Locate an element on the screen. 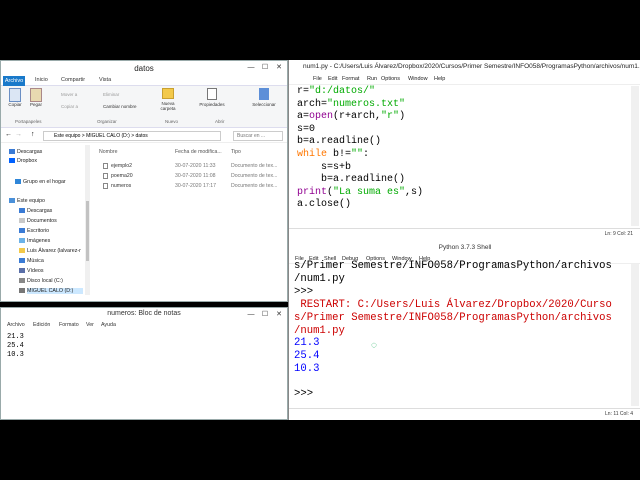  documents-icon is located at coordinates (22, 220).